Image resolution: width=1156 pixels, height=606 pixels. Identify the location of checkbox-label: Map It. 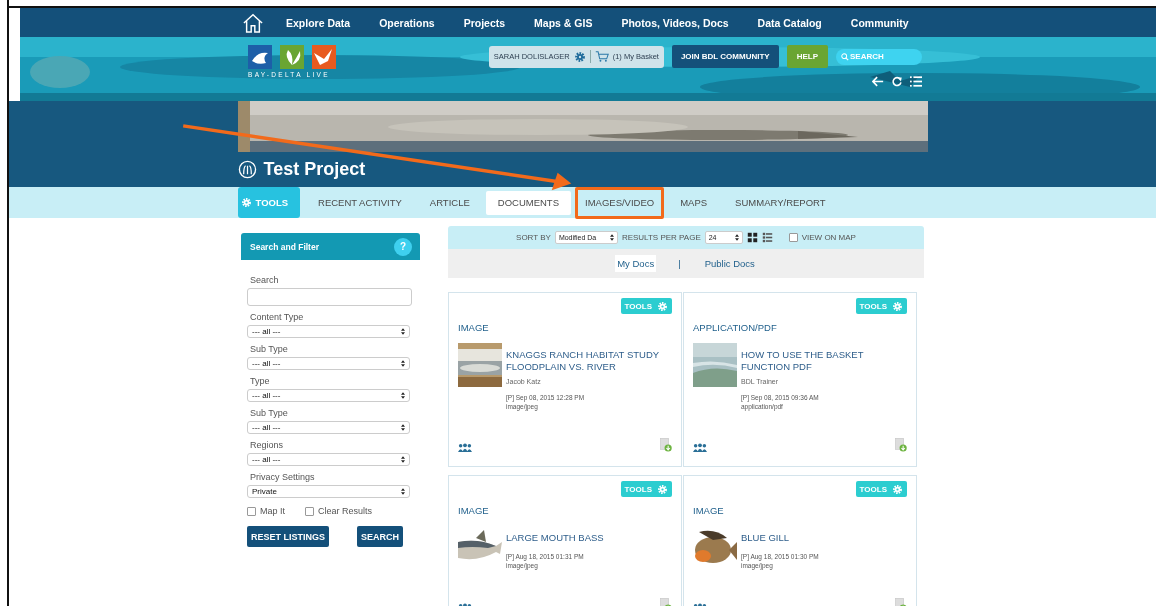
(272, 511).